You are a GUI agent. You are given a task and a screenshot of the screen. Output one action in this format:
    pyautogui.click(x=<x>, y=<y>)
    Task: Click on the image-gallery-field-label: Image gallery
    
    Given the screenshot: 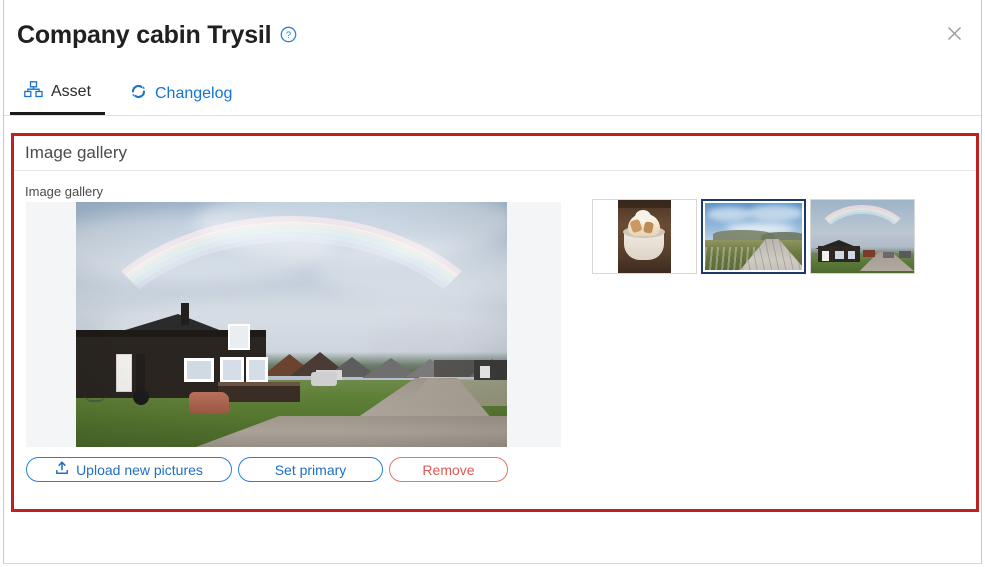 What is the action you would take?
    pyautogui.click(x=64, y=191)
    